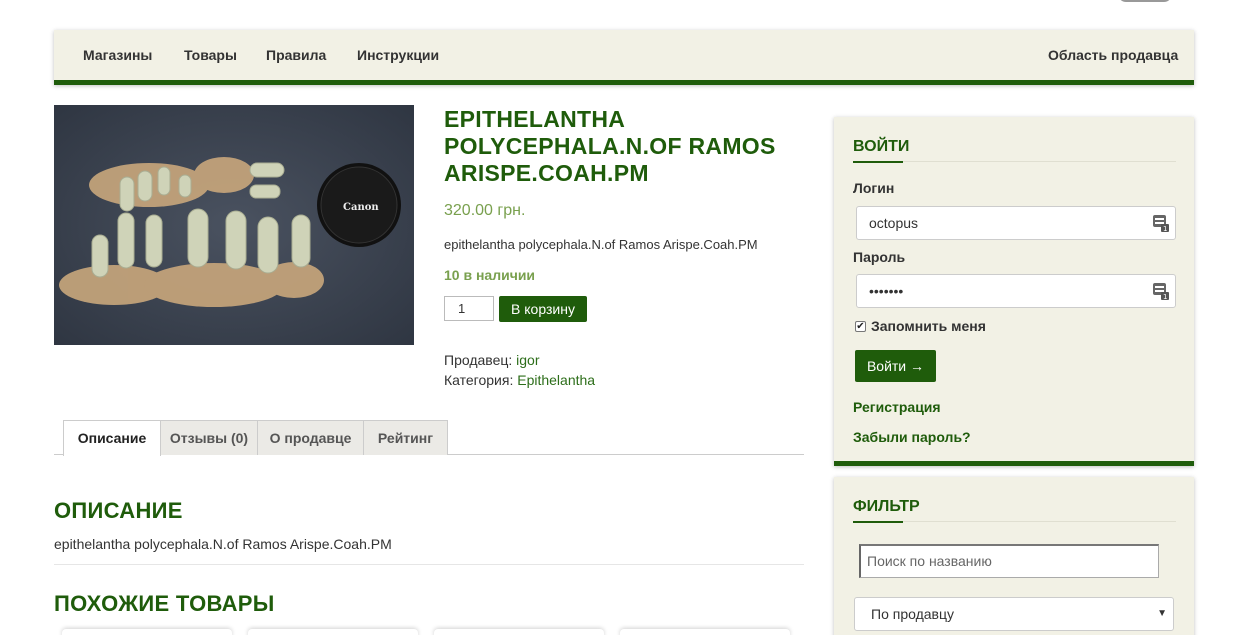  What do you see at coordinates (310, 437) in the screenshot?
I see `tab-about-seller: О продавце` at bounding box center [310, 437].